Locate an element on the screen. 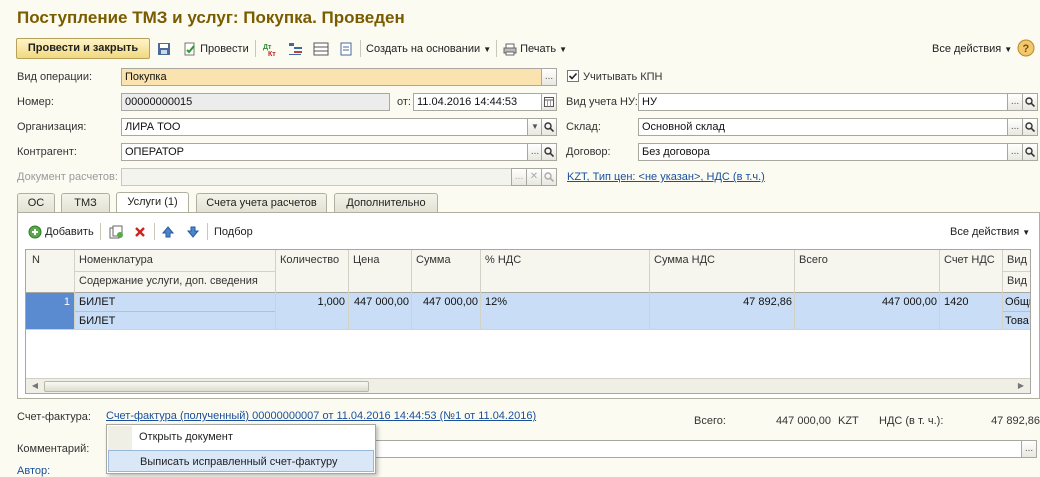 This screenshot has width=1040, height=477. qty-cell: 1,000 is located at coordinates (310, 302).